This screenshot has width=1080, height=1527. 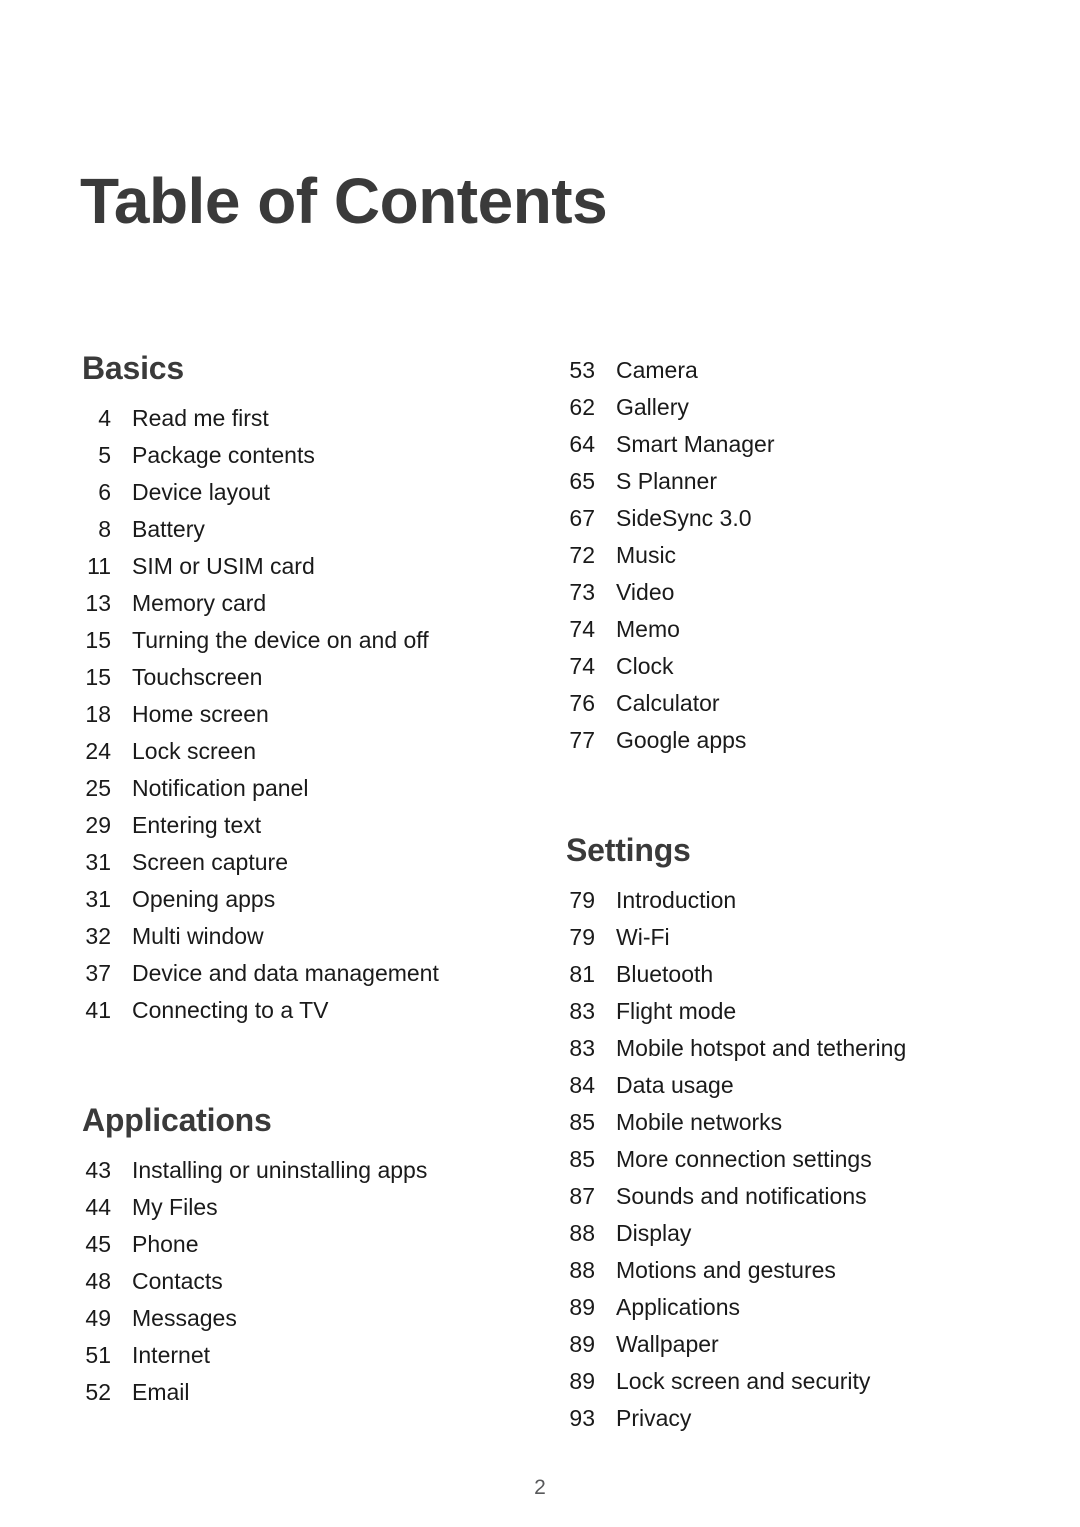 I want to click on toc-entry-title: My Files, so click(x=175, y=1207).